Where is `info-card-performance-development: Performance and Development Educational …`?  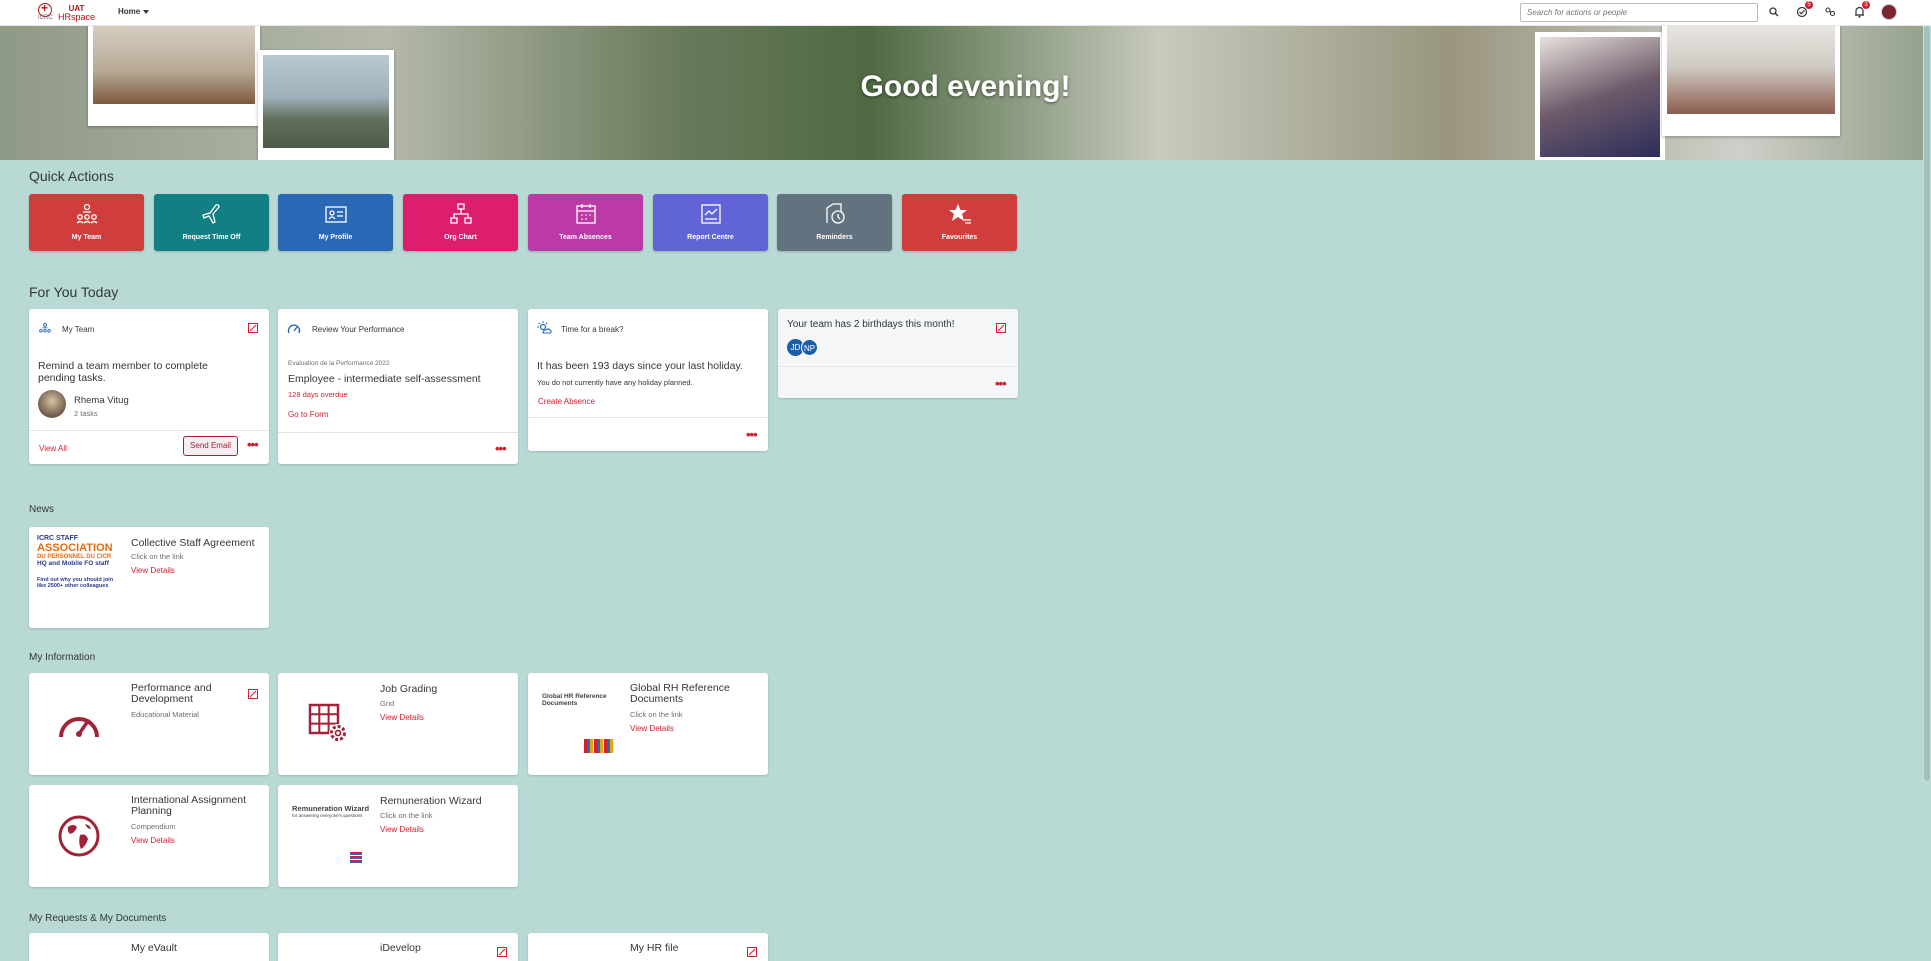
info-card-performance-development: Performance and Development Educational … is located at coordinates (149, 724).